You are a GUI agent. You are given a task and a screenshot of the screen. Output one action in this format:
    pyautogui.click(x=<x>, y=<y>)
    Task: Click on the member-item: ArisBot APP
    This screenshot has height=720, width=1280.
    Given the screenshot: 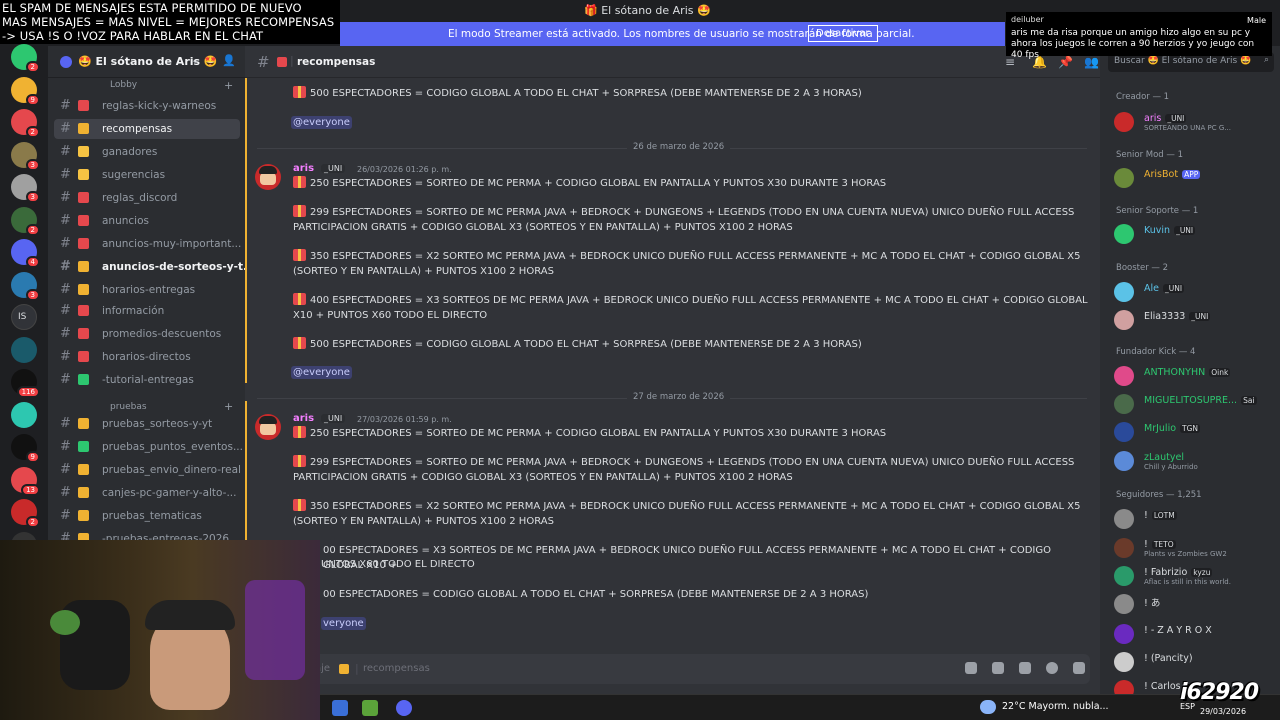 What is the action you would take?
    pyautogui.click(x=1194, y=178)
    